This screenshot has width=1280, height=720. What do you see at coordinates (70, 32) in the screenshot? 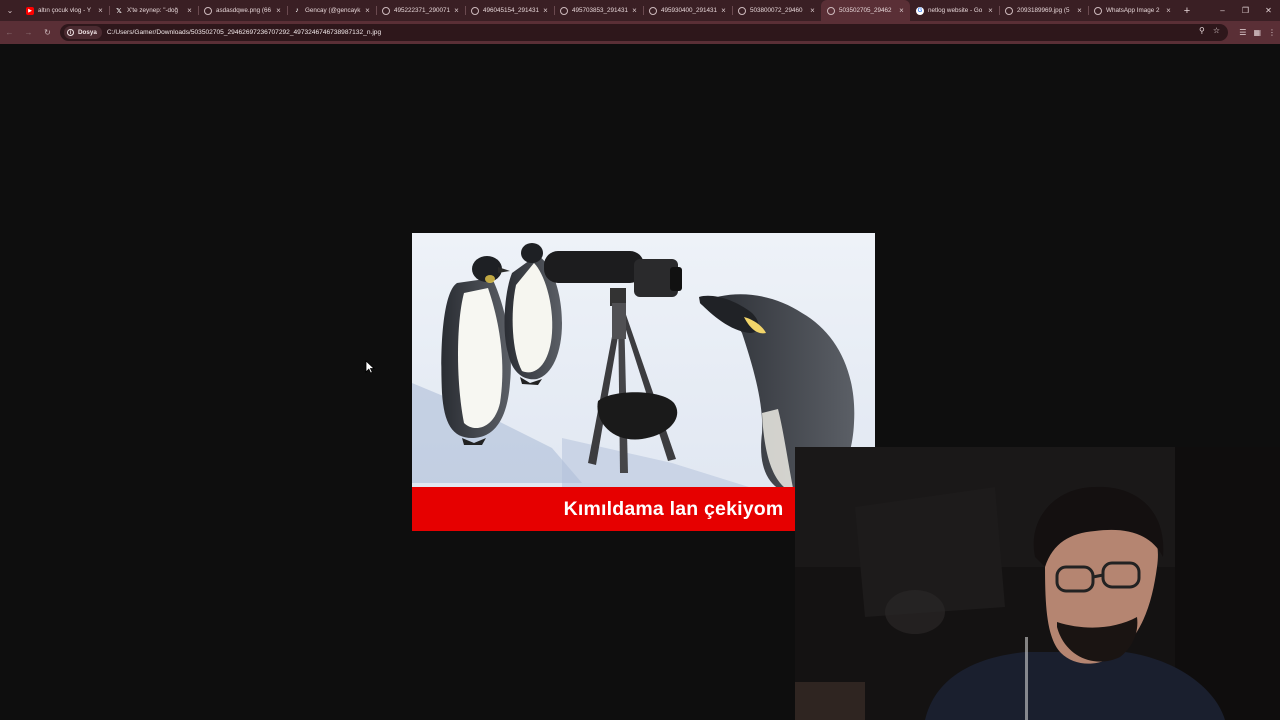
I see `info-icon: i` at bounding box center [70, 32].